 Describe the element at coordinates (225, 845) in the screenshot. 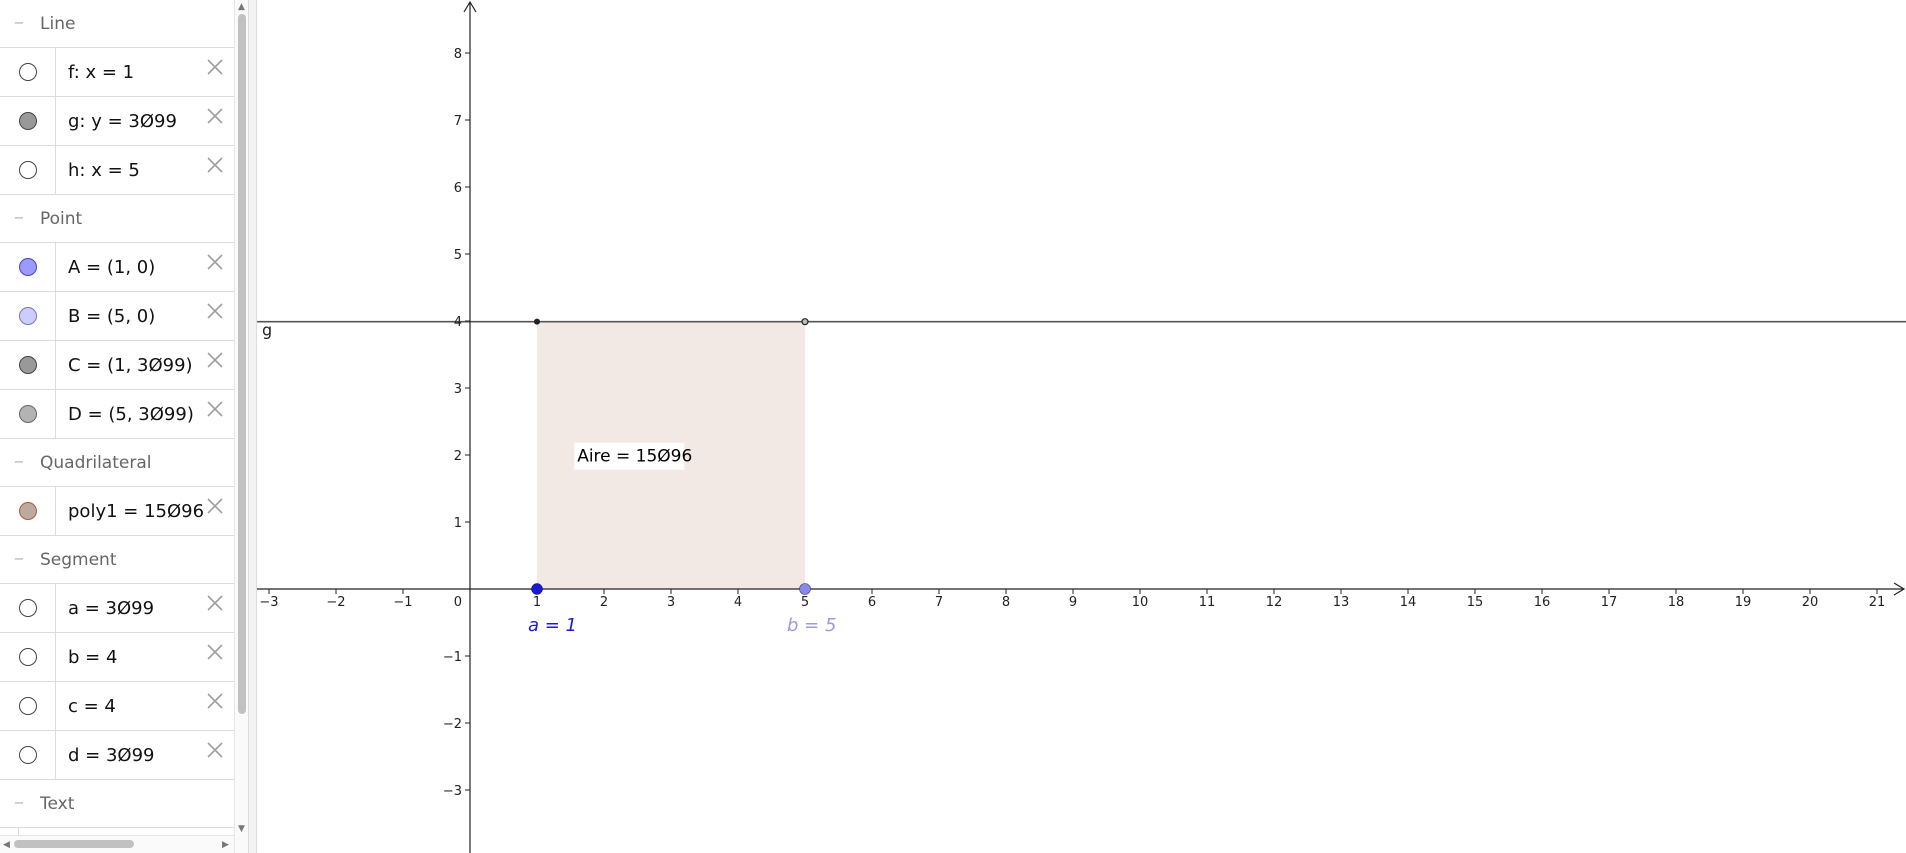

I see `scroll-right-arrow-icon: ▶` at that location.